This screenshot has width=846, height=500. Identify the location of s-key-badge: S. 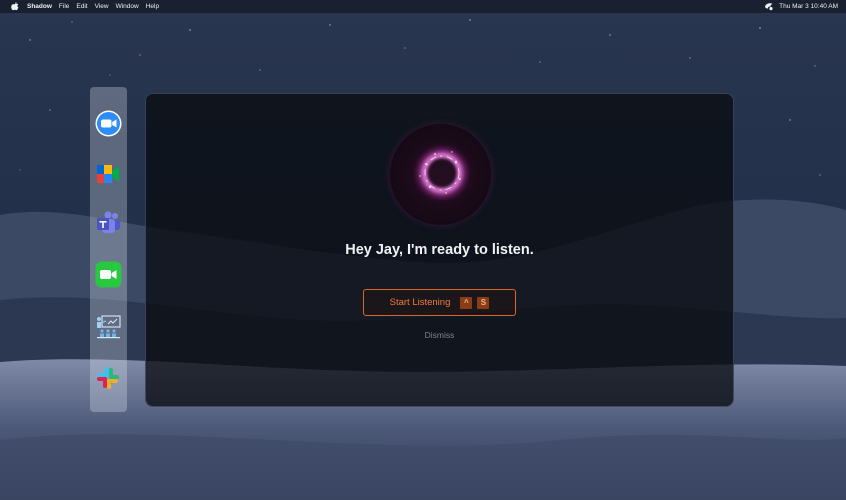
(483, 302).